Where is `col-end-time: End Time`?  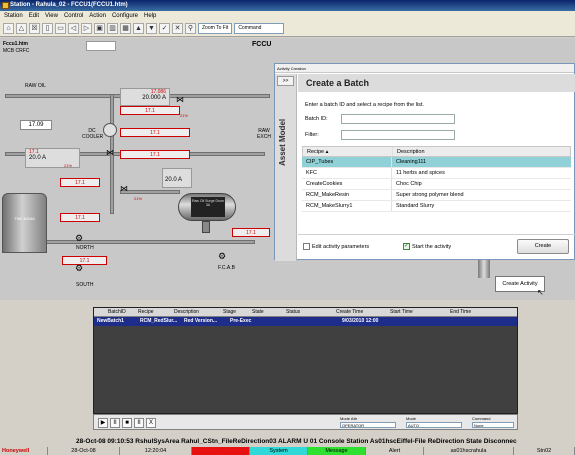
col-end-time: End Time is located at coordinates (480, 312).